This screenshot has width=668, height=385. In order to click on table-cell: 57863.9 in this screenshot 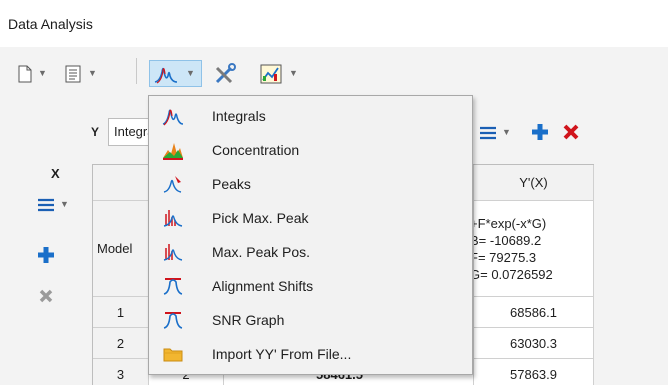, I will do `click(534, 372)`.